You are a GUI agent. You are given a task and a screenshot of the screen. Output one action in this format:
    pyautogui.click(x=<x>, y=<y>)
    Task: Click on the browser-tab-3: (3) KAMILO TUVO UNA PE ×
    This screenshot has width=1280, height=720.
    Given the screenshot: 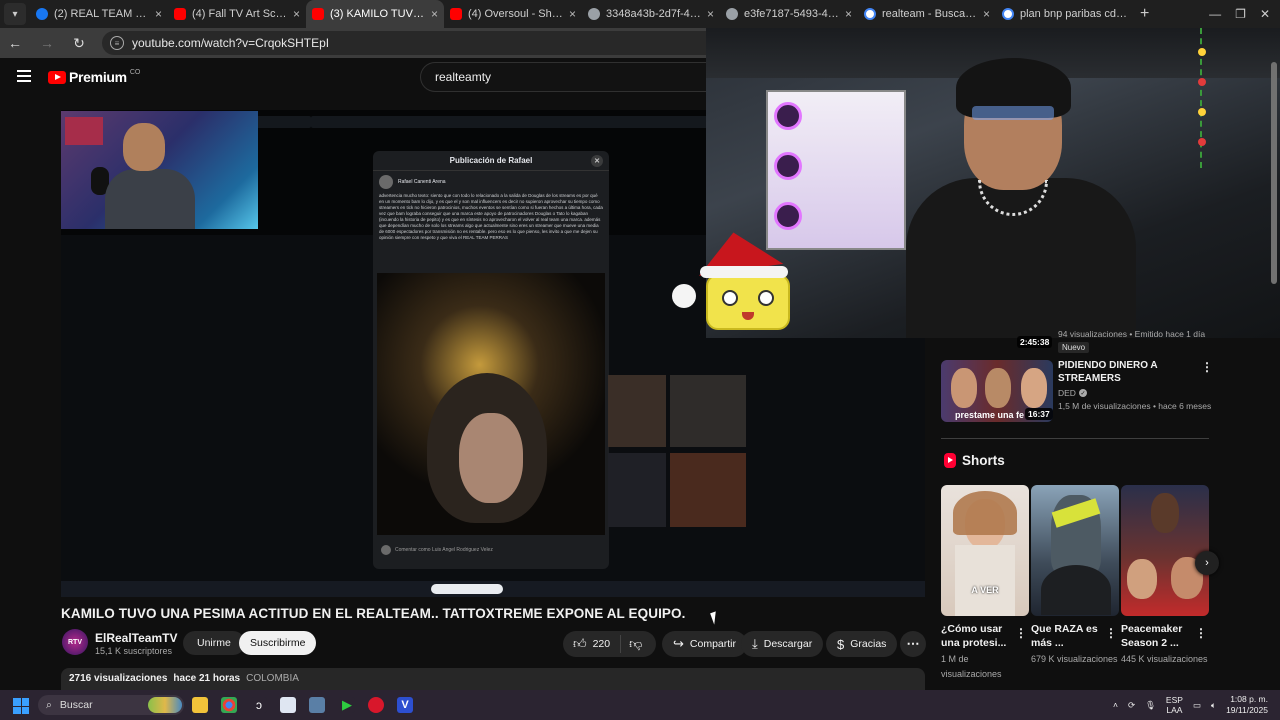 What is the action you would take?
    pyautogui.click(x=375, y=14)
    